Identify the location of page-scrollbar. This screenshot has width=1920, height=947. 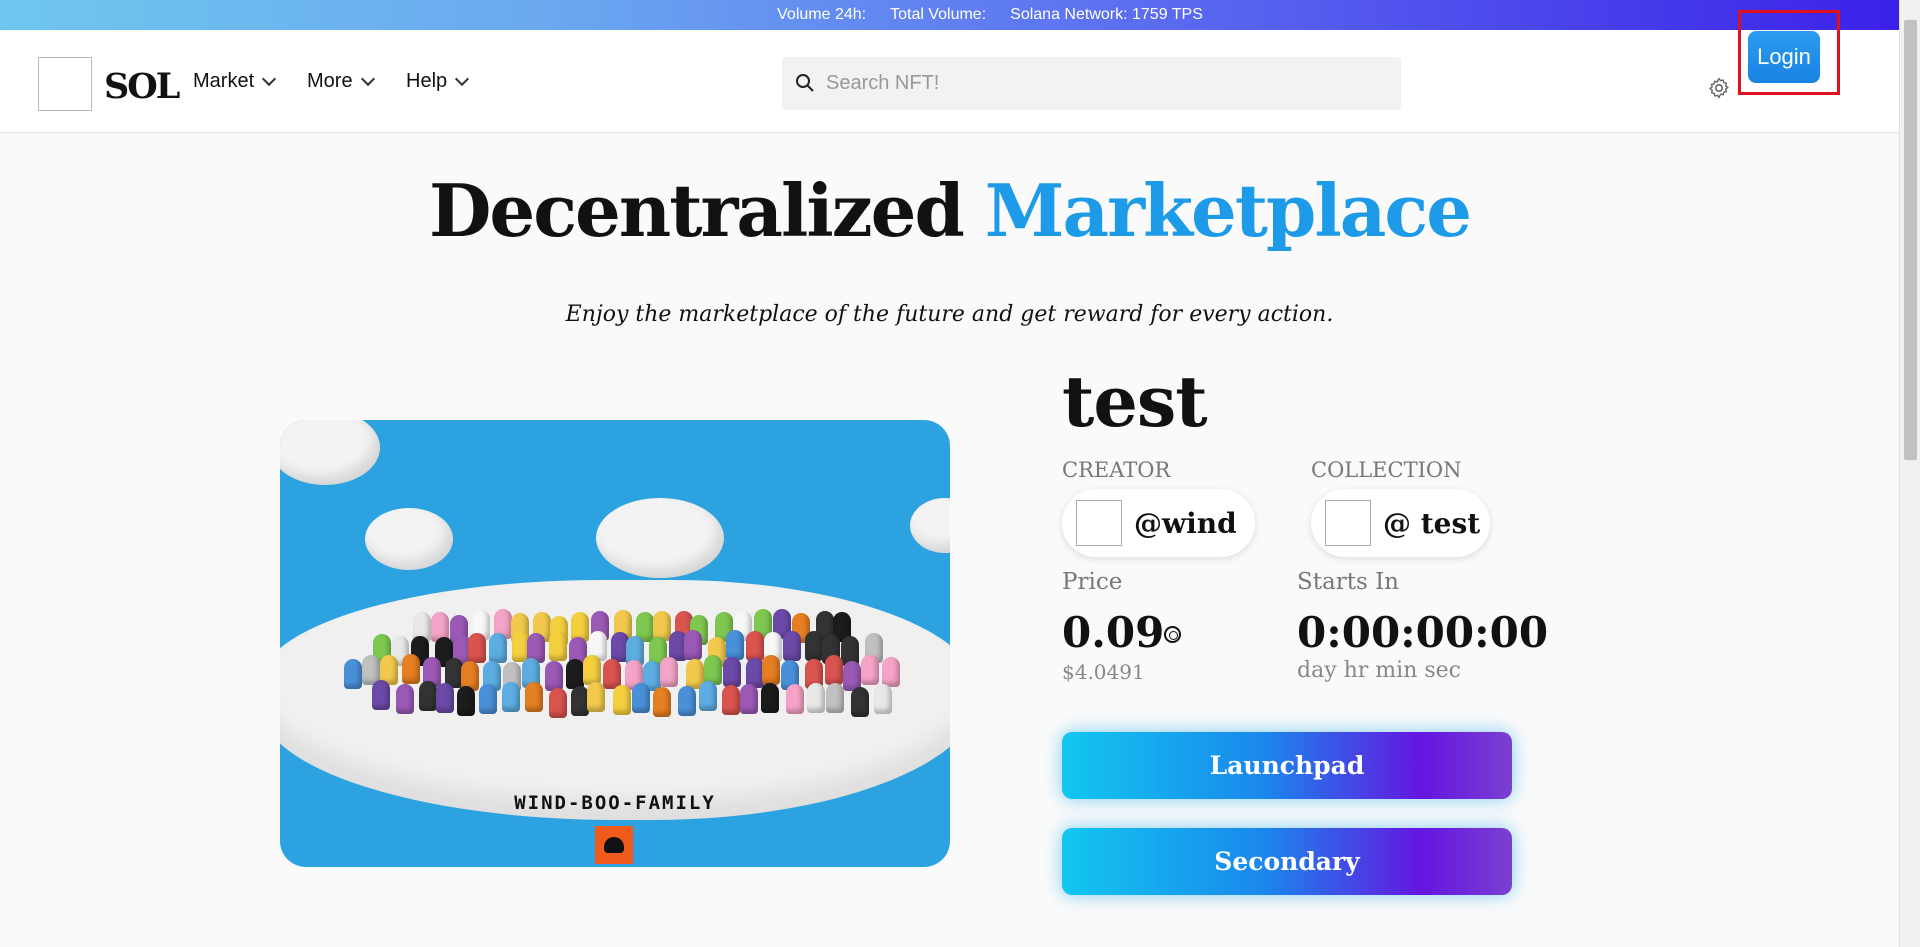
(1909, 473).